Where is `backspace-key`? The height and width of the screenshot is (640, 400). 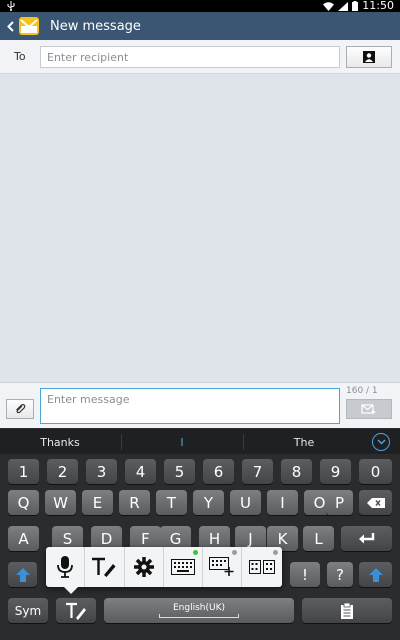
backspace-key is located at coordinates (375, 502).